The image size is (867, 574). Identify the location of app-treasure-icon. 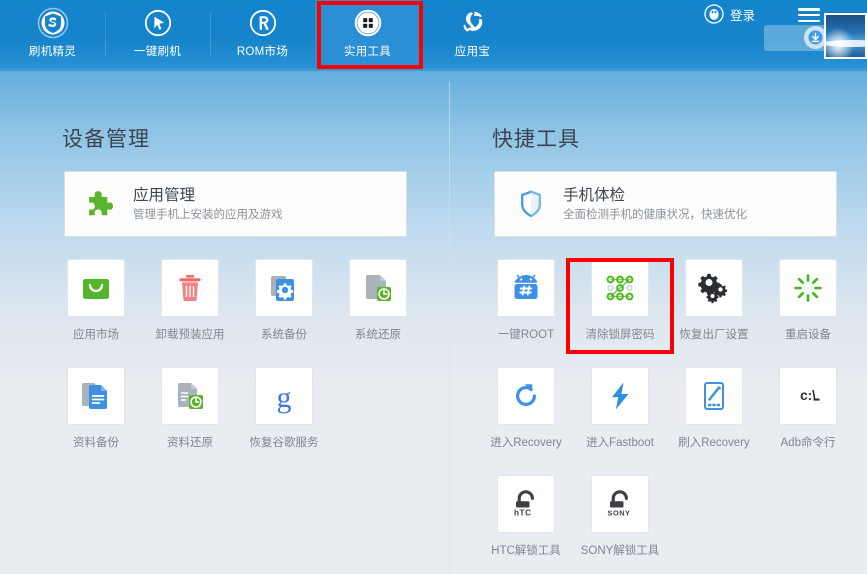
(473, 23).